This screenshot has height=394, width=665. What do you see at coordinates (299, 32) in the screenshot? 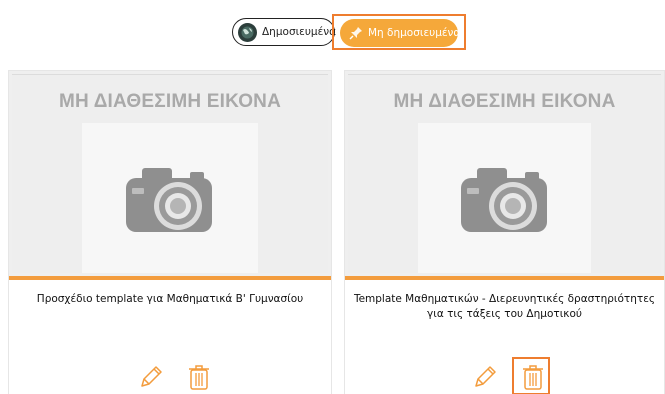
I see `published-filter-label: Δημοσιευμένα` at bounding box center [299, 32].